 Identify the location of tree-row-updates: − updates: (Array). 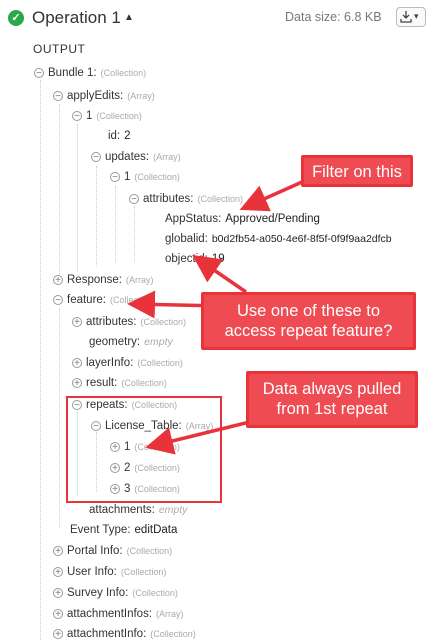
(136, 157).